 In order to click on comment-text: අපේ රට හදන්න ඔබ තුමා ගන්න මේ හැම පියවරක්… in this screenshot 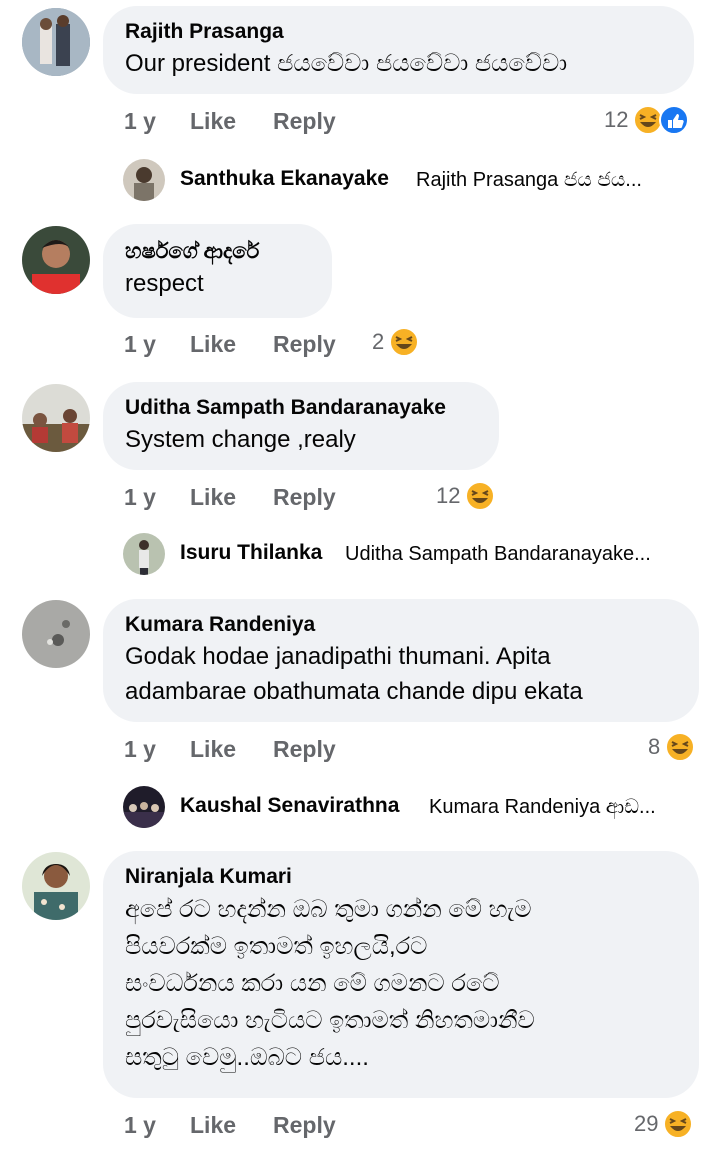, I will do `click(330, 983)`.